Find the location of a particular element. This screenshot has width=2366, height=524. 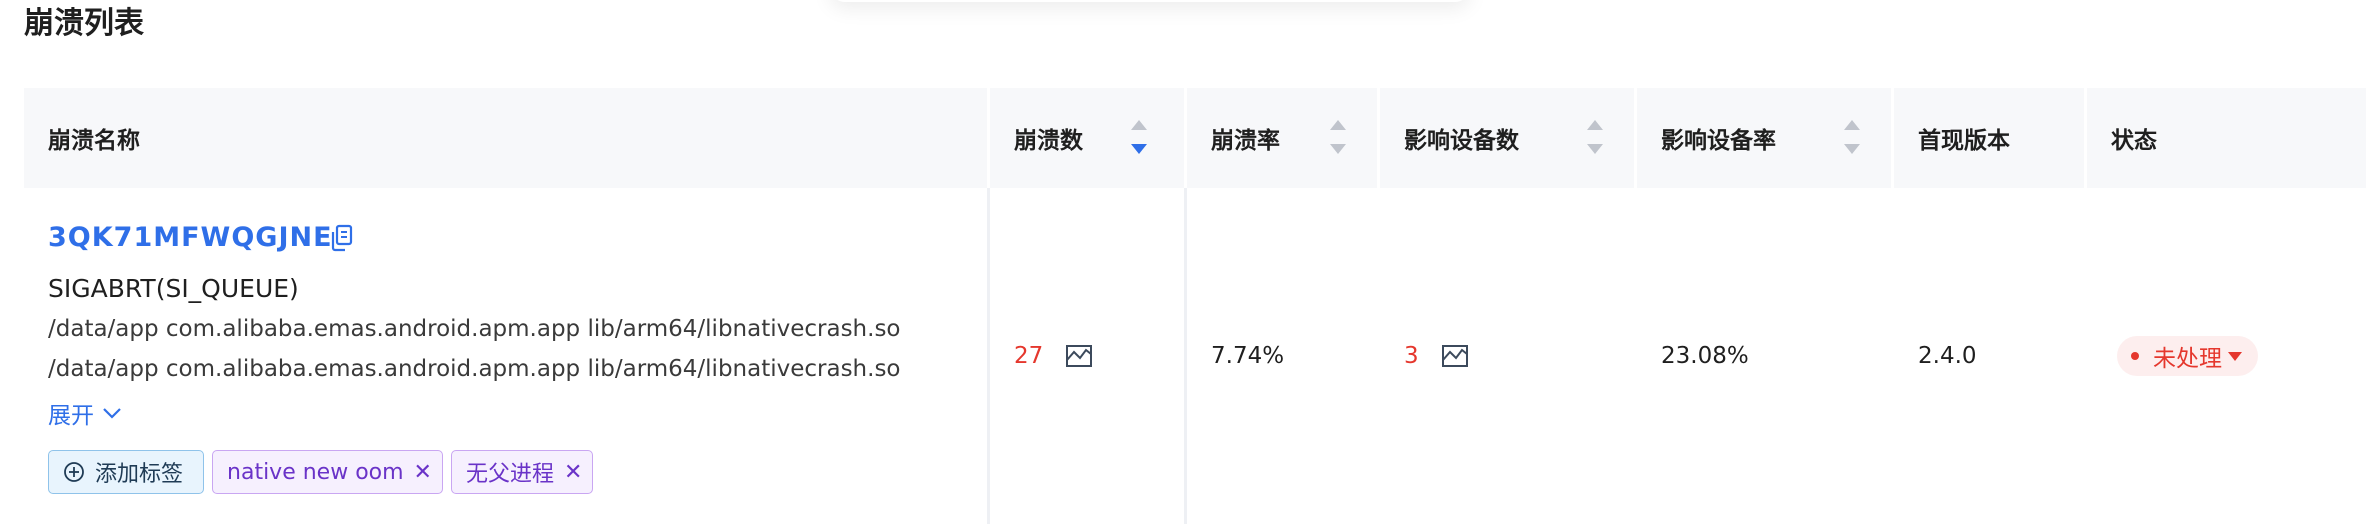

column-header-label: 状态 is located at coordinates (2134, 141).